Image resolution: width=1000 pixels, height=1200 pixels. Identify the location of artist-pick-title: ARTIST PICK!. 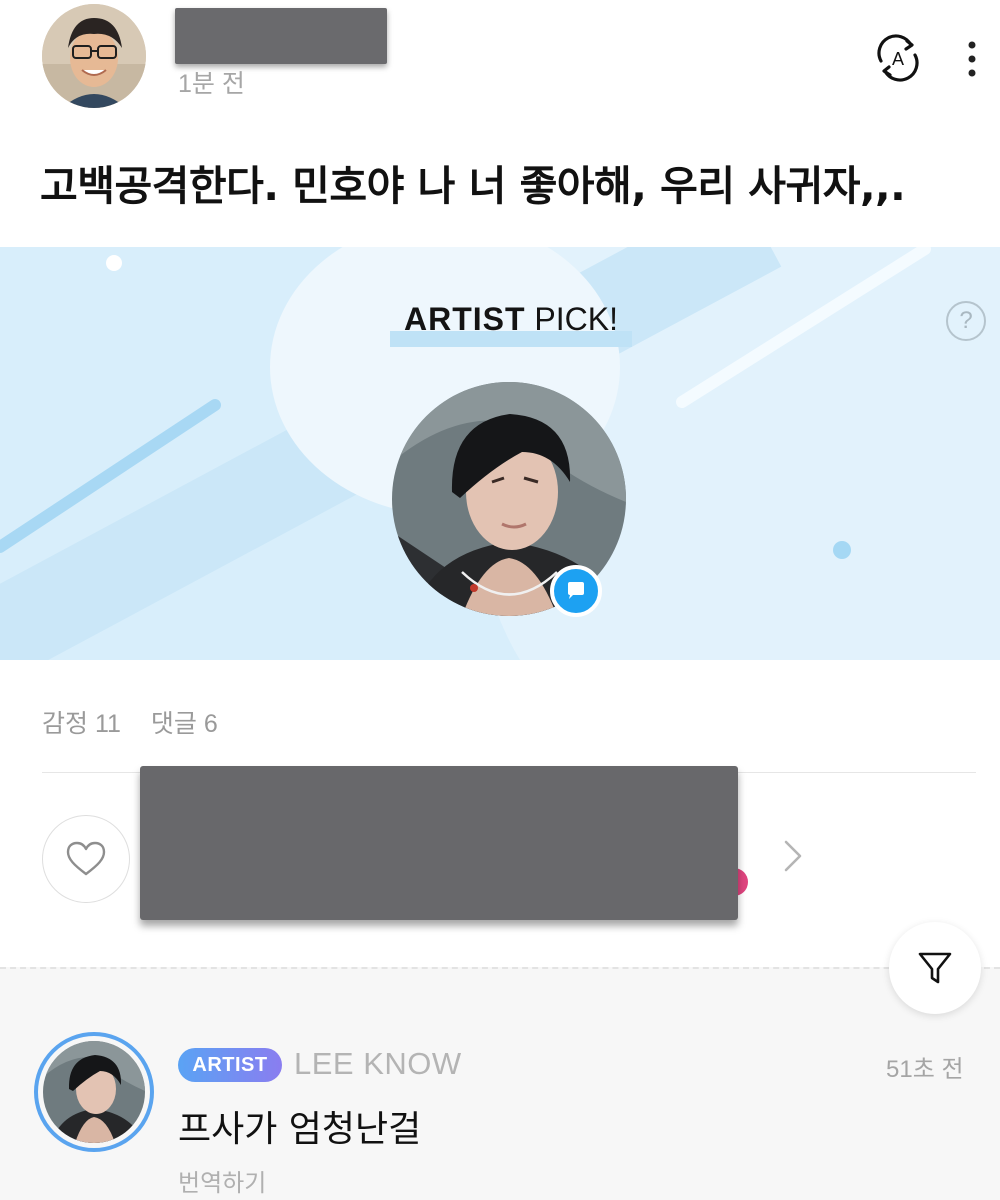
(511, 324).